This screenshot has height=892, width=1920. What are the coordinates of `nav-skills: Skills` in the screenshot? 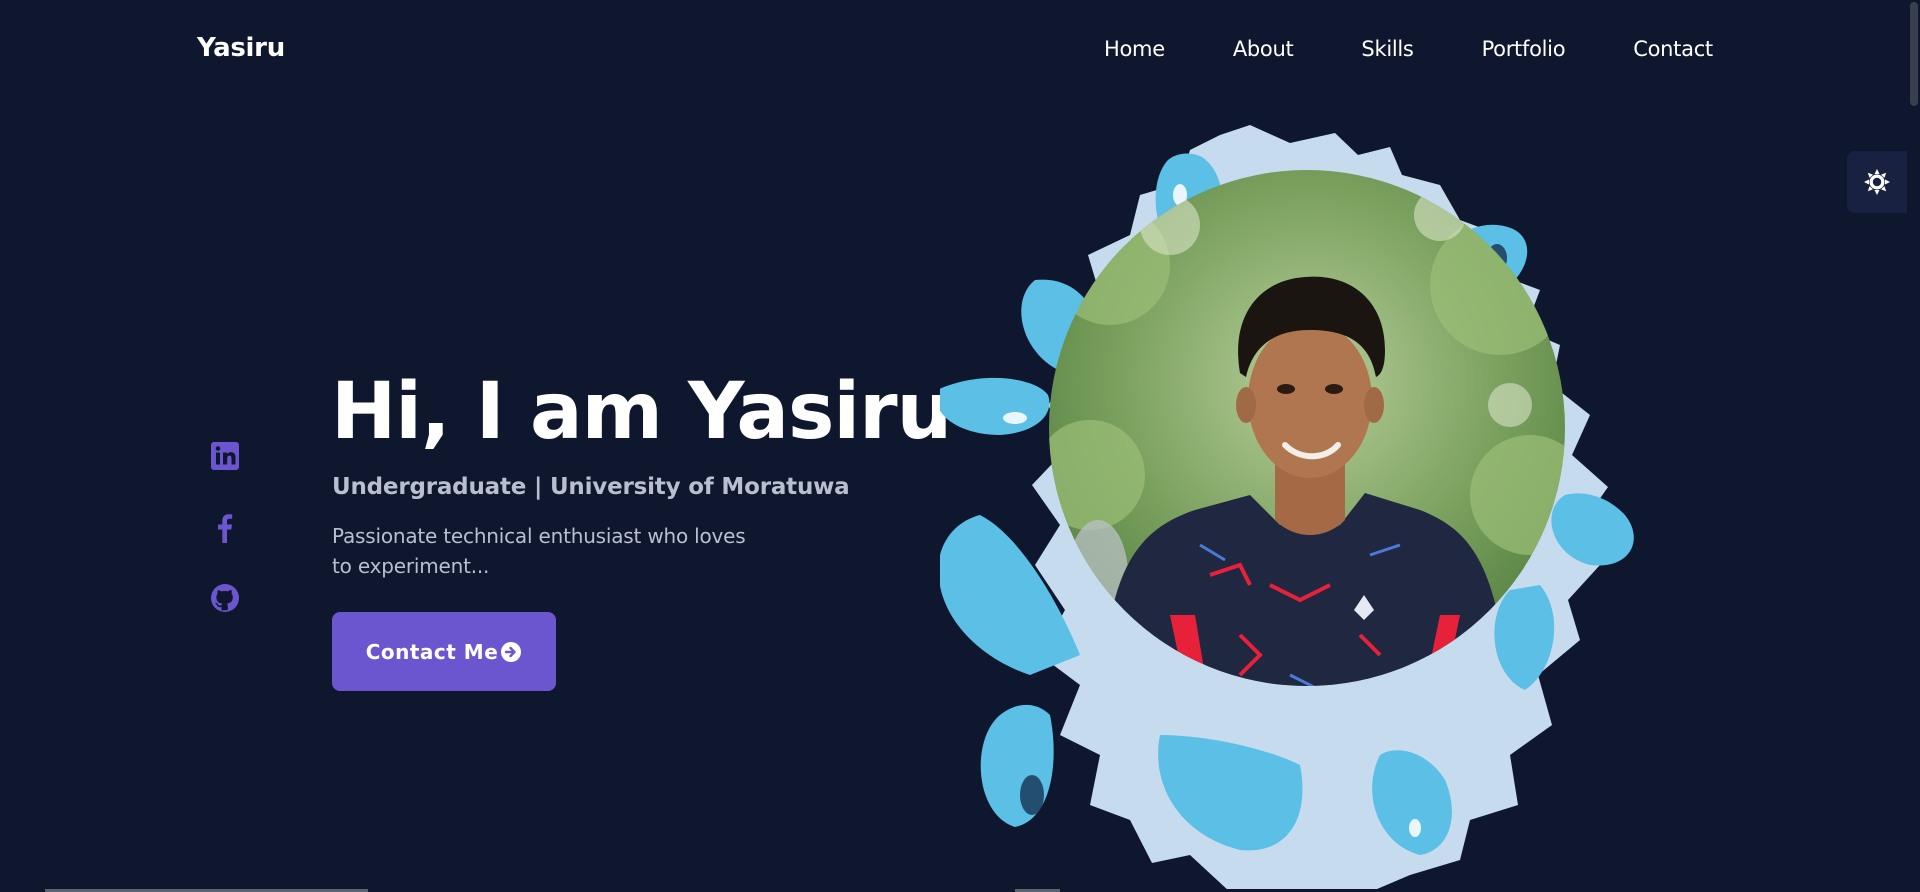 It's located at (1387, 49).